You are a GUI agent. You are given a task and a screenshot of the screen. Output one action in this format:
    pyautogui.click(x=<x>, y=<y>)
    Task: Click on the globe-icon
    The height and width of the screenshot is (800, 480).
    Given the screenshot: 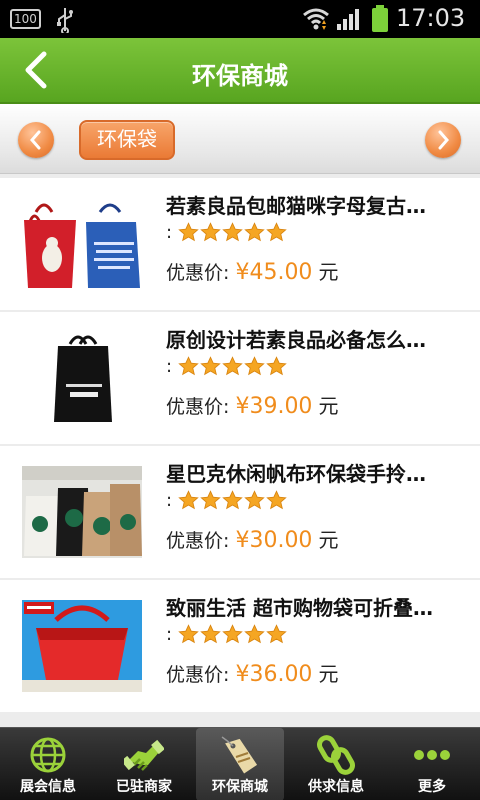 What is the action you would take?
    pyautogui.click(x=48, y=755)
    